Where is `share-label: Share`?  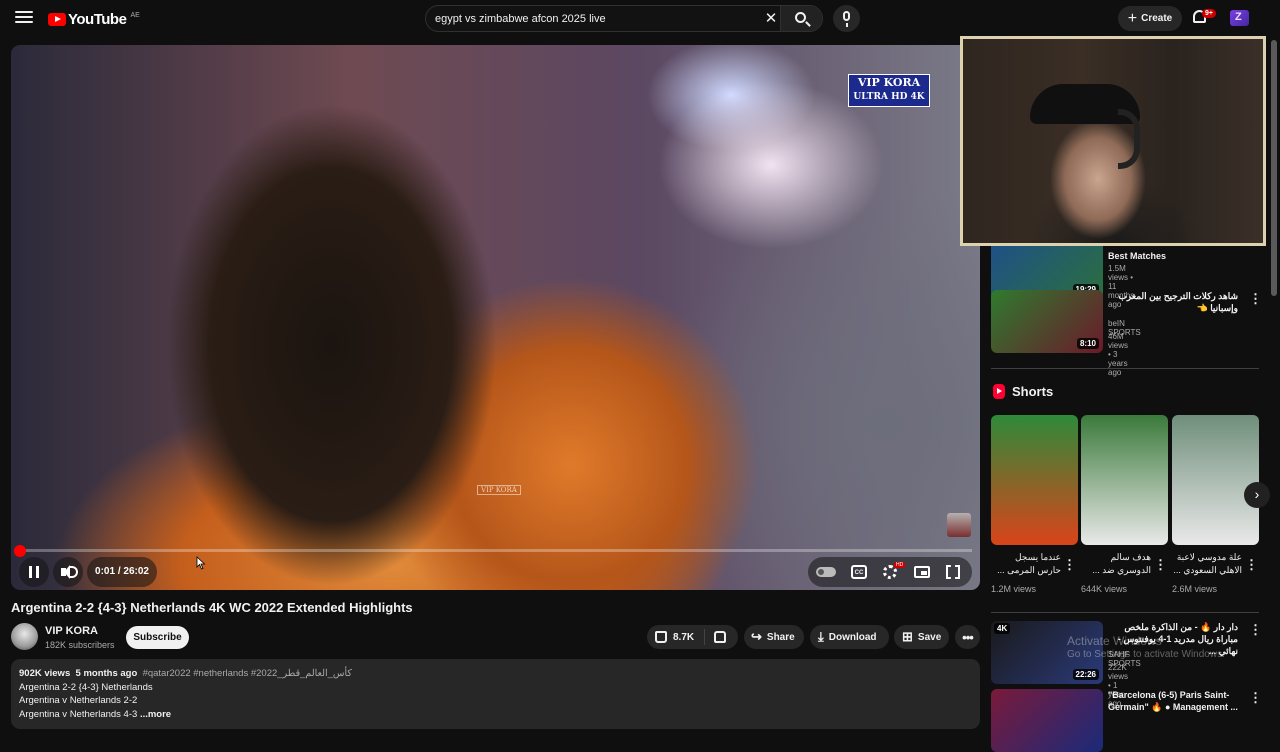 share-label: Share is located at coordinates (780, 637).